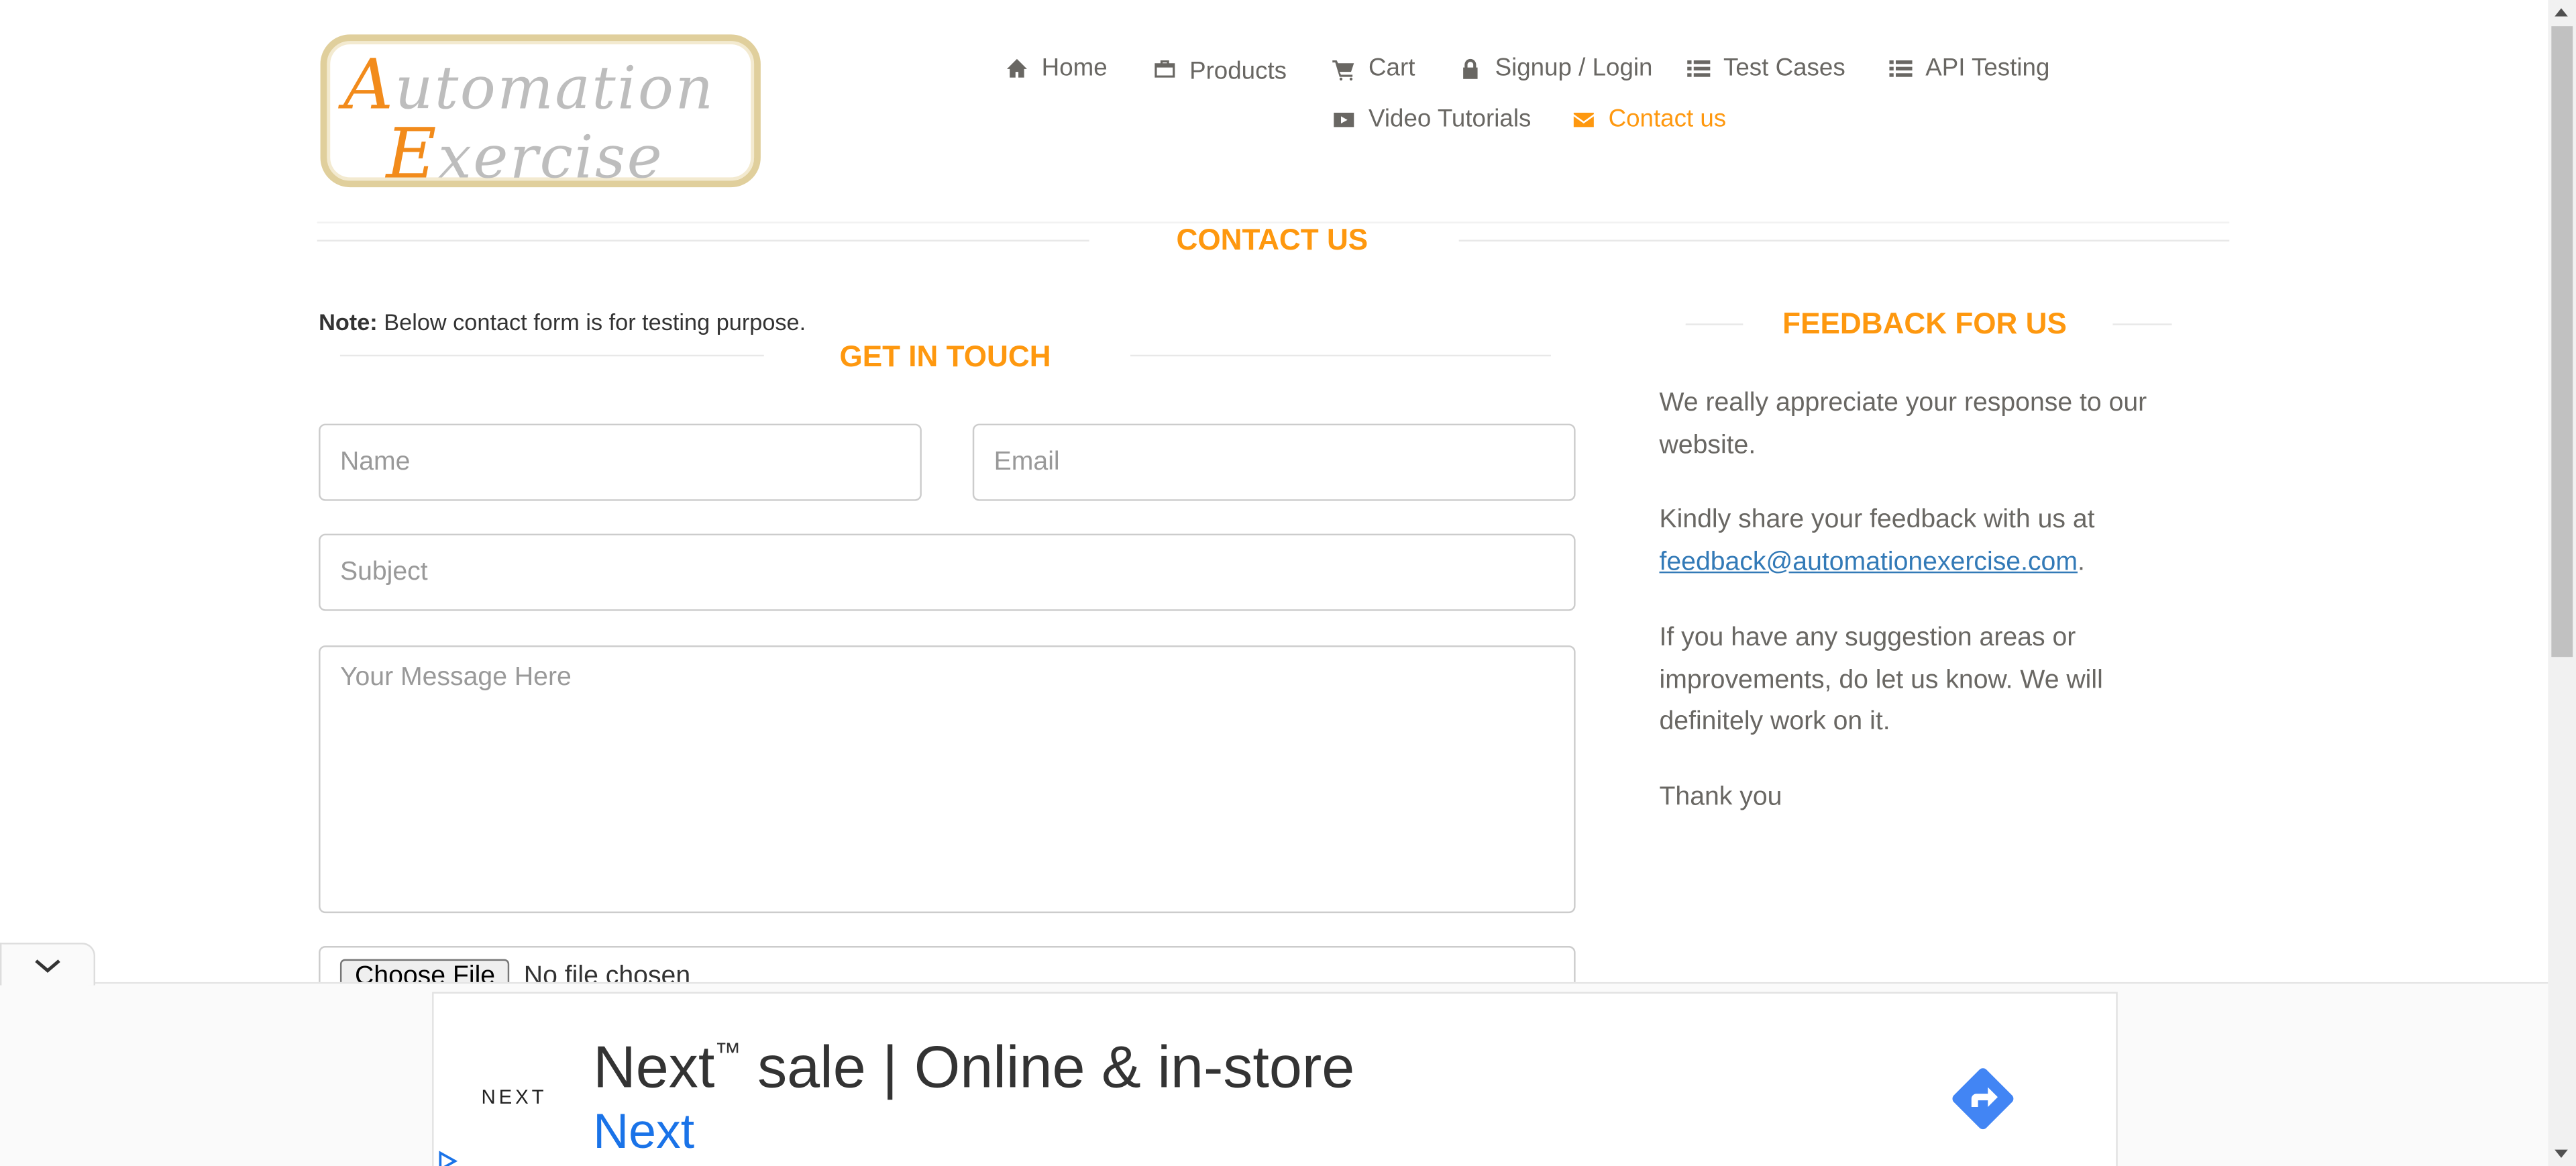  I want to click on cart-icon, so click(1343, 69).